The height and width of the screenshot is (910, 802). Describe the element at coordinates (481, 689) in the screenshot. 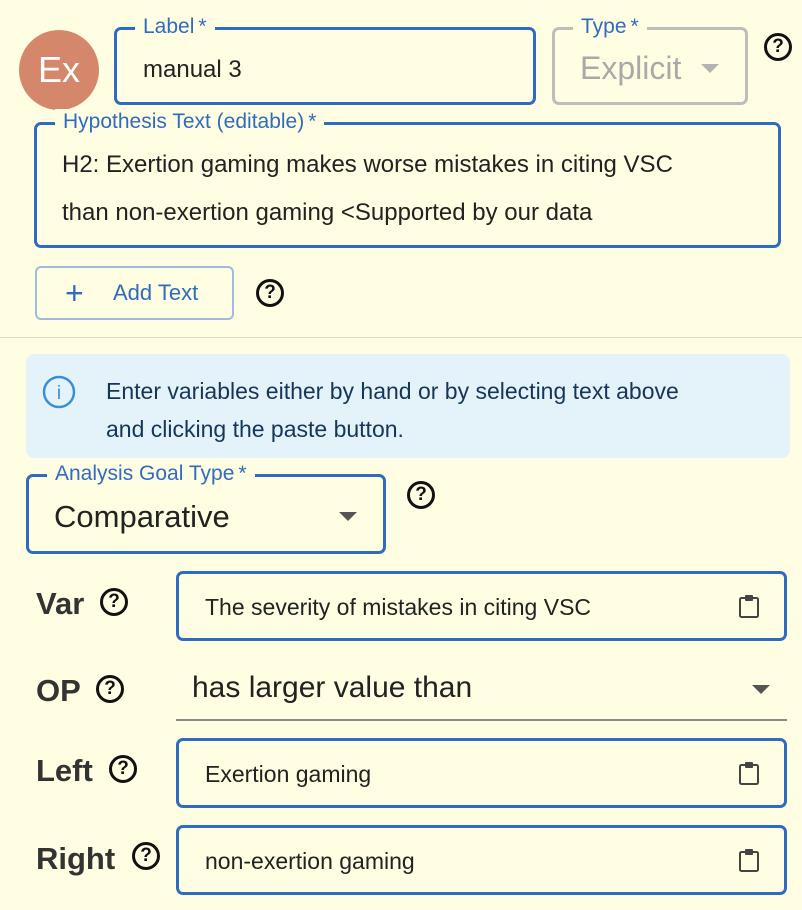

I see `op-select: has larger value than` at that location.